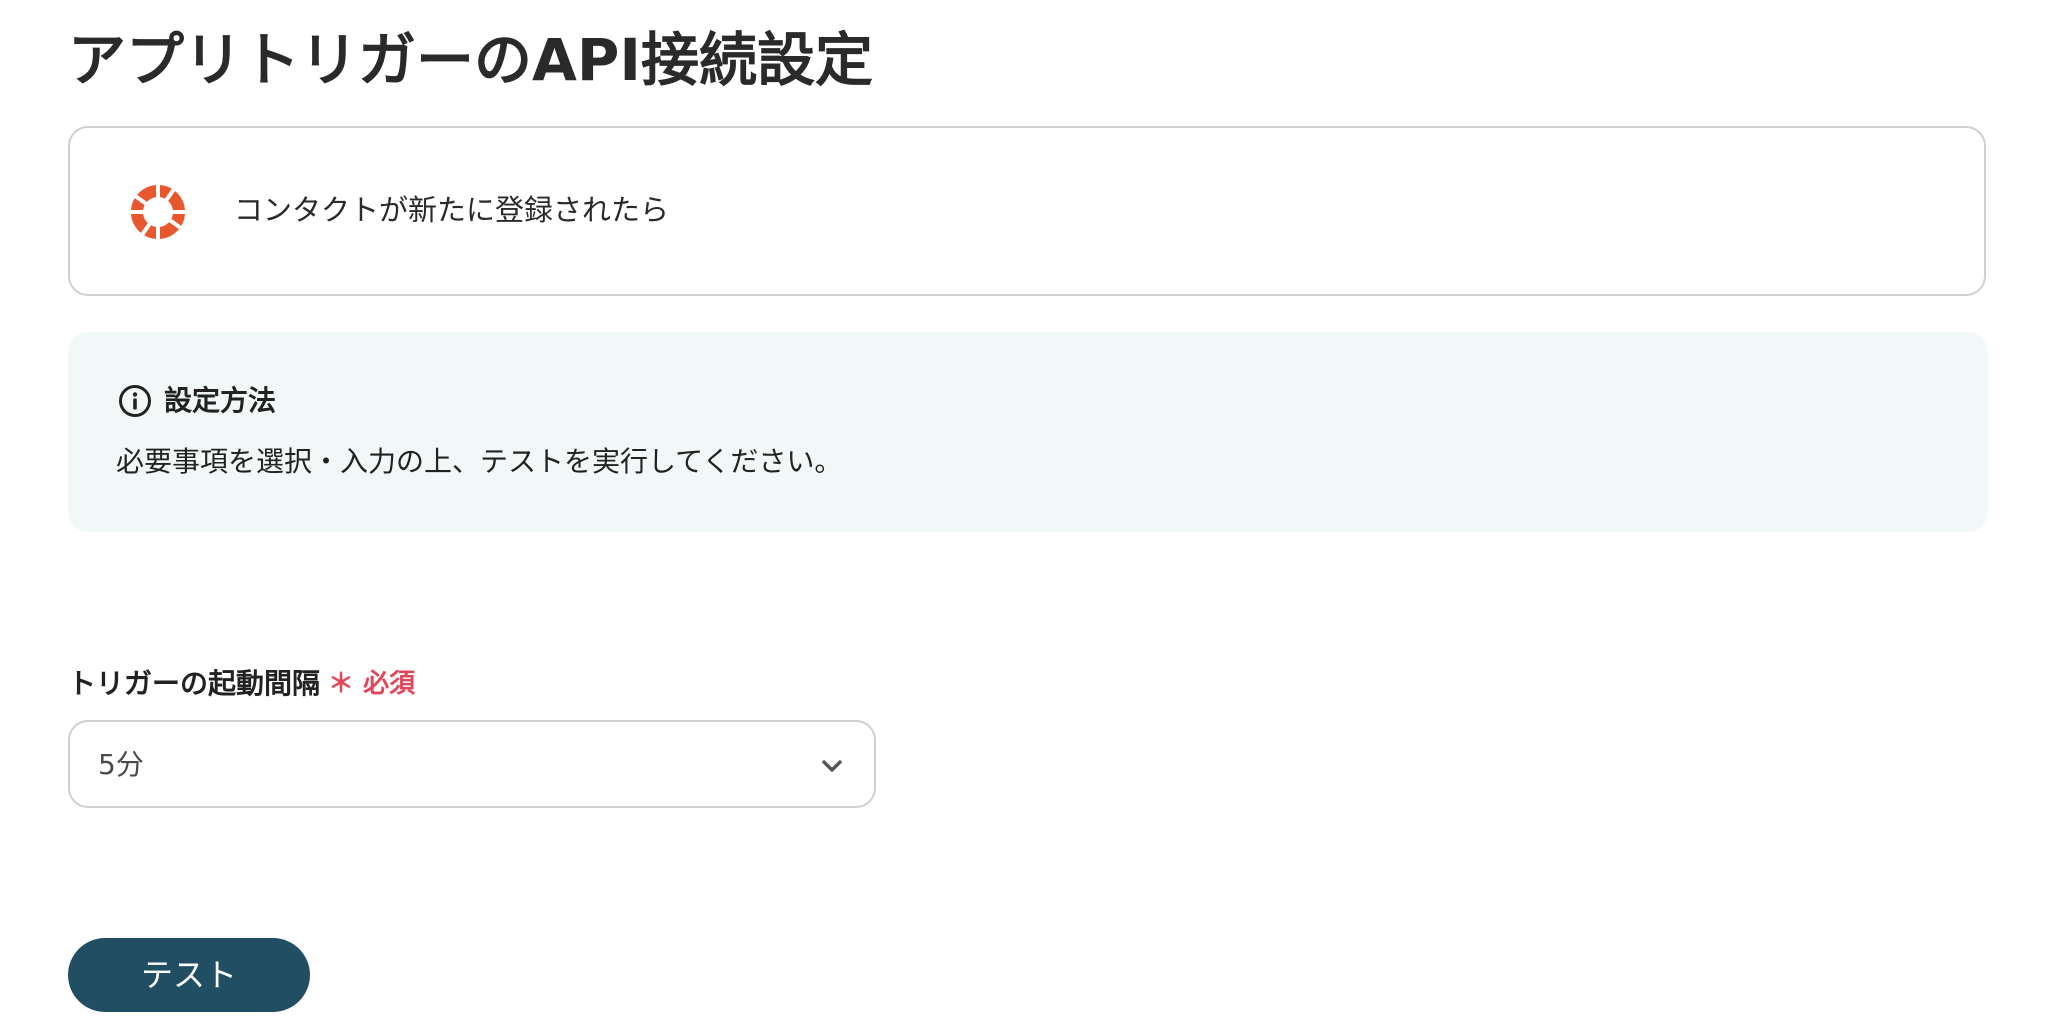  I want to click on hubspot-lifebuoy-logo-icon, so click(158, 212).